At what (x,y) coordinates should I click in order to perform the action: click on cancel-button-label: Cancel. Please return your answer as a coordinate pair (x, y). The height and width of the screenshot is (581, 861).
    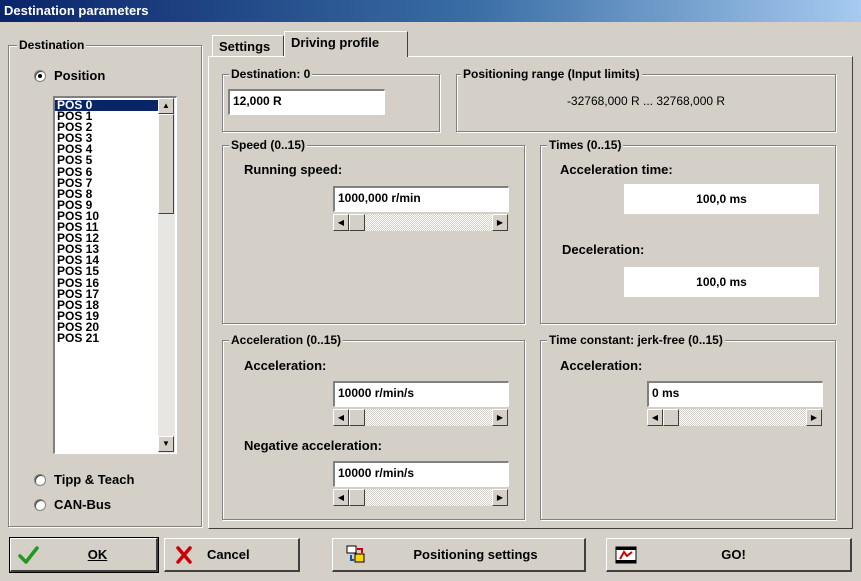
    Looking at the image, I should click on (228, 554).